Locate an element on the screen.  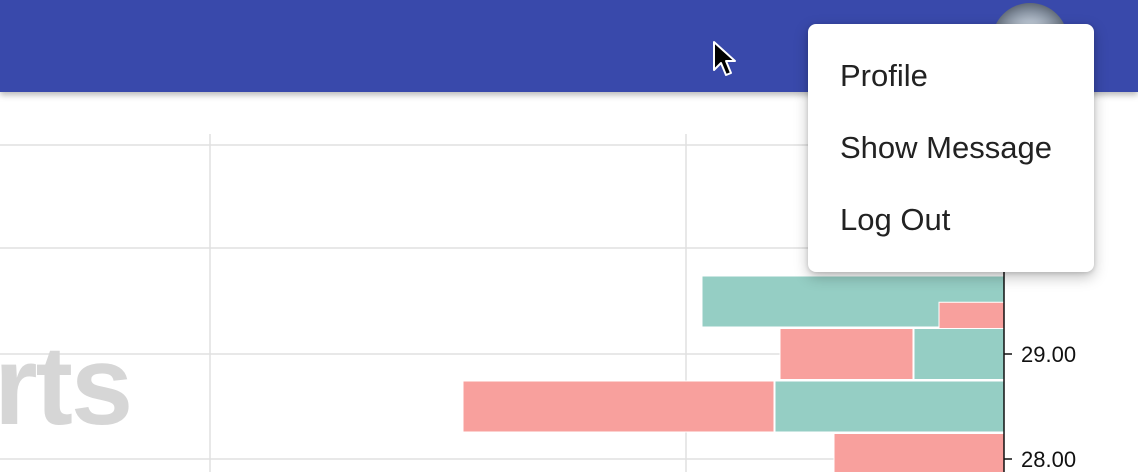
background-watermark-text: rts is located at coordinates (66, 385).